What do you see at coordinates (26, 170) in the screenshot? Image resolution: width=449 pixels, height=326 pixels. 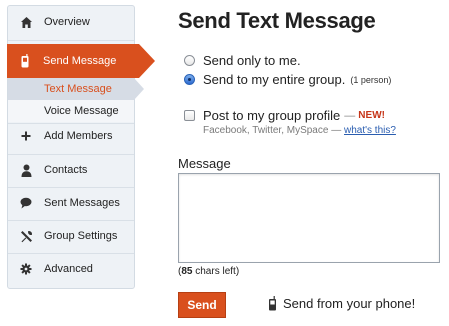 I see `person-icon` at bounding box center [26, 170].